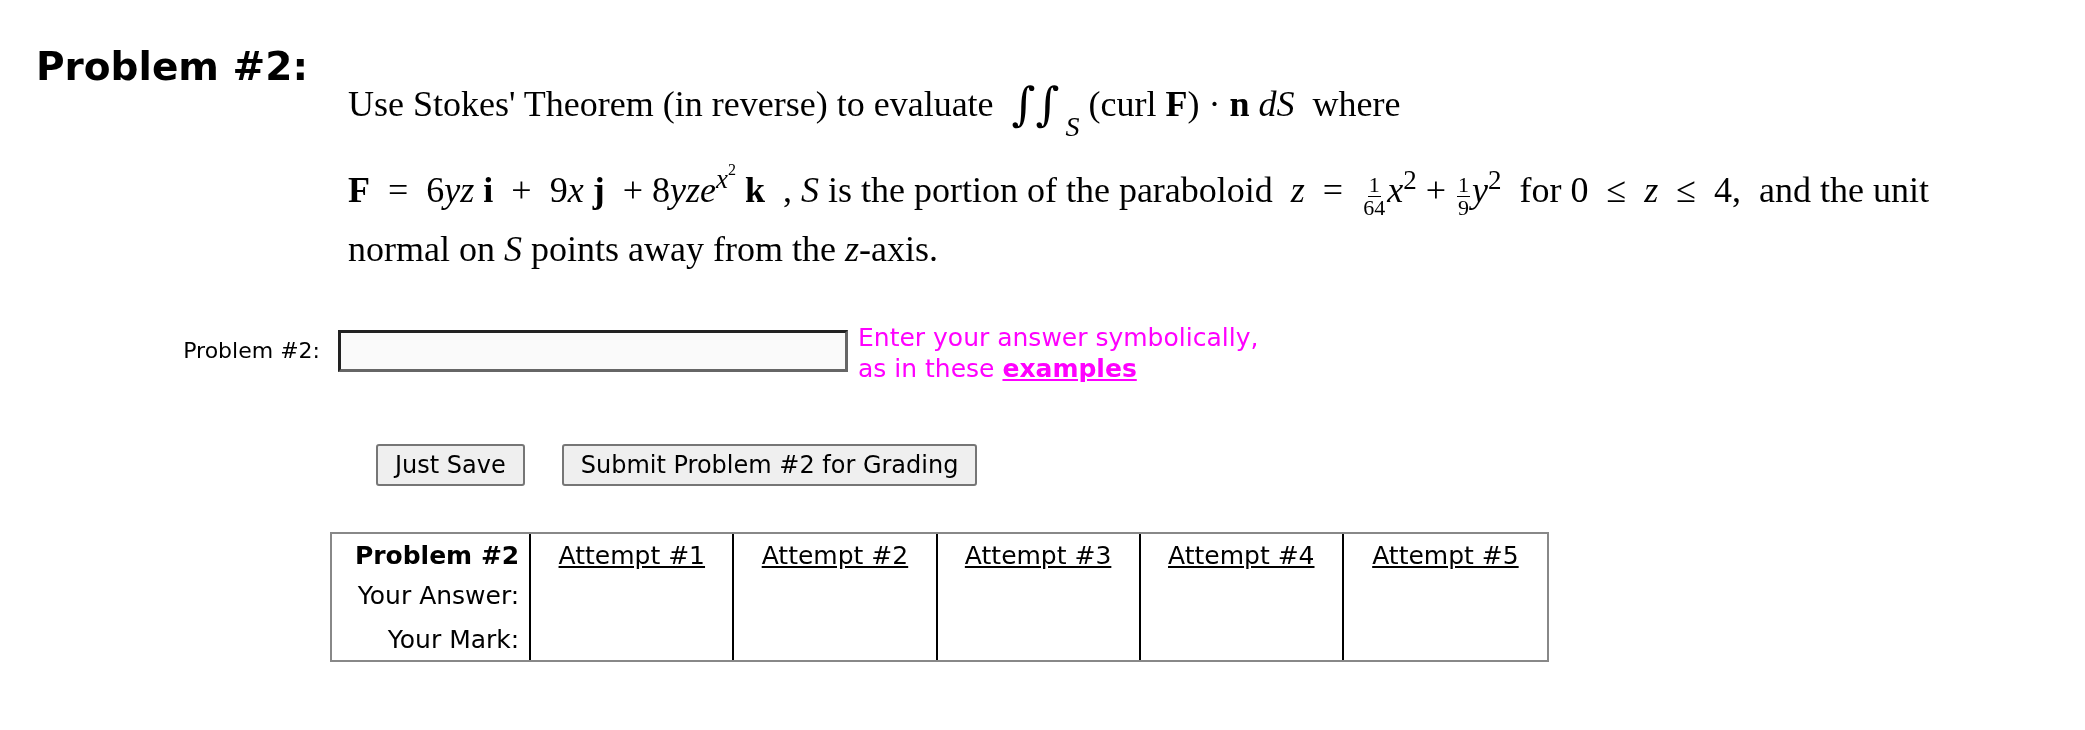 The width and height of the screenshot is (2085, 730). Describe the element at coordinates (450, 465) in the screenshot. I see `save-button: Just Save` at that location.